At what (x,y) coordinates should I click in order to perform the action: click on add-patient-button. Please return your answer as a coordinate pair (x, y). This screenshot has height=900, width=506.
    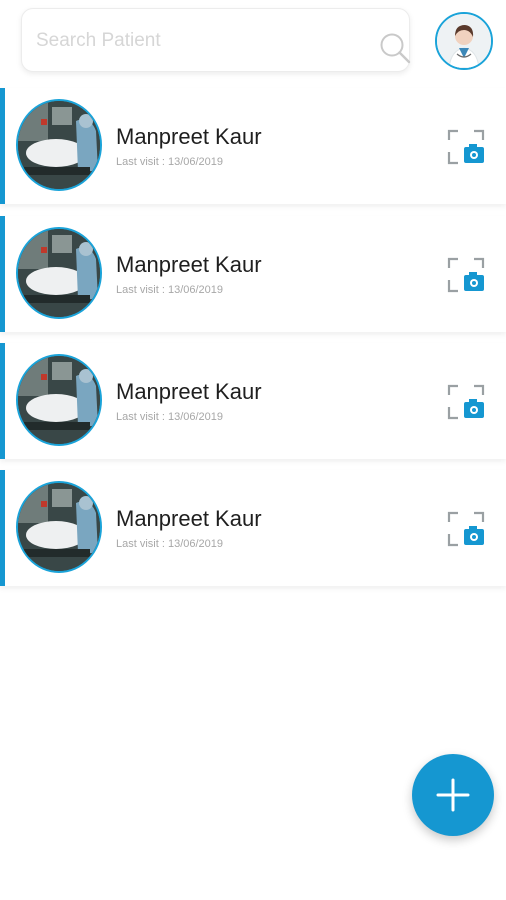
    Looking at the image, I should click on (453, 795).